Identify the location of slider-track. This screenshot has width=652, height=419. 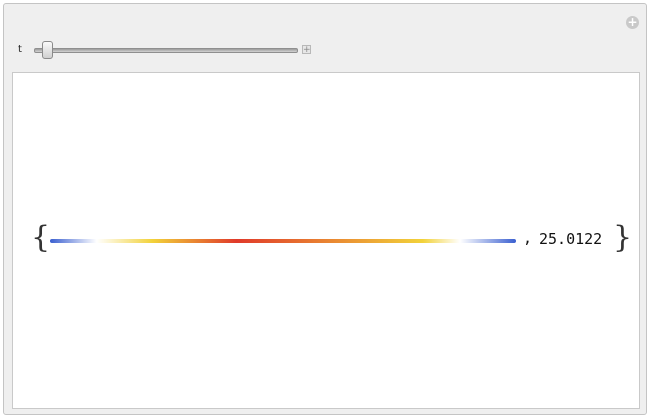
(166, 50).